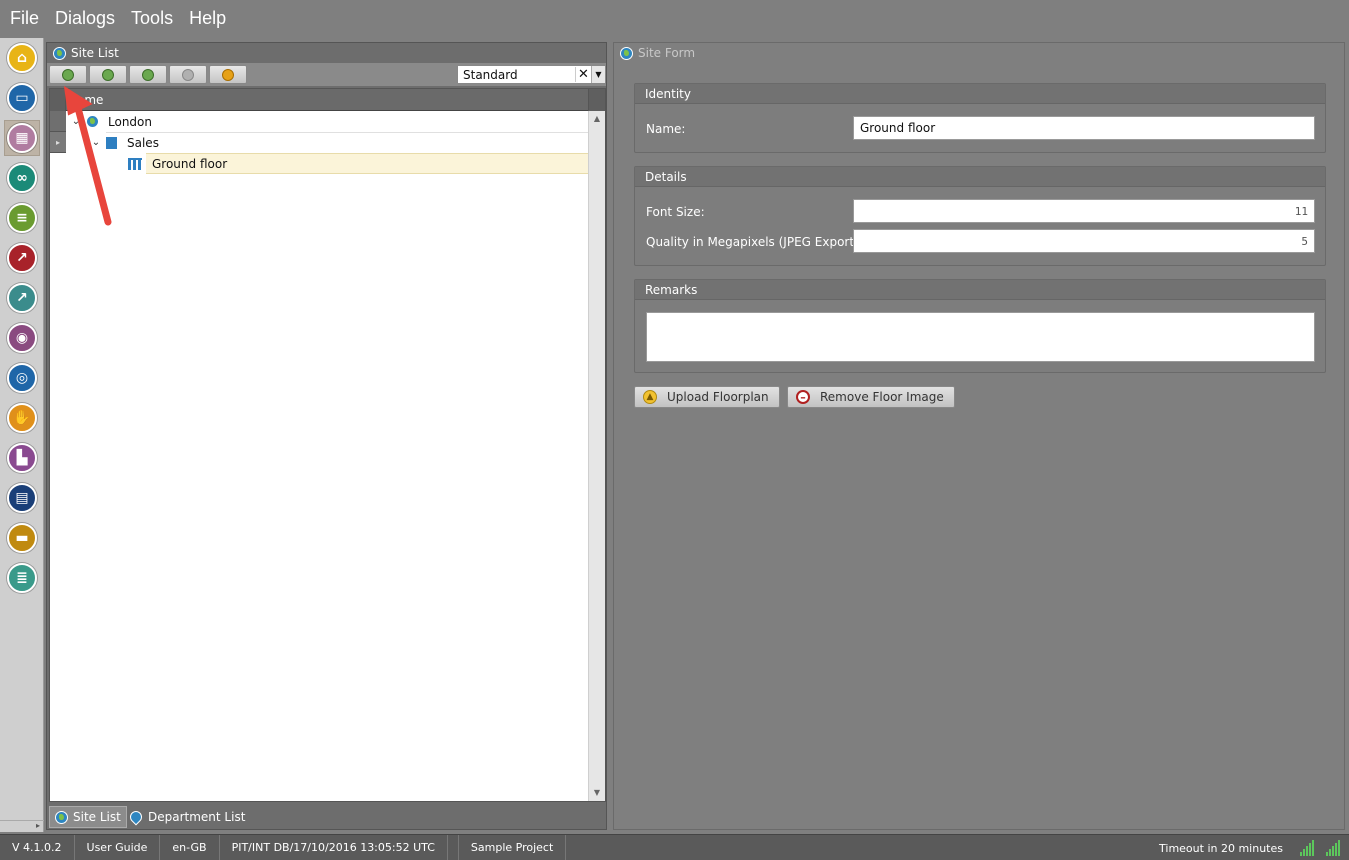 This screenshot has height=860, width=1349. What do you see at coordinates (980, 177) in the screenshot?
I see `details-heading: Details` at bounding box center [980, 177].